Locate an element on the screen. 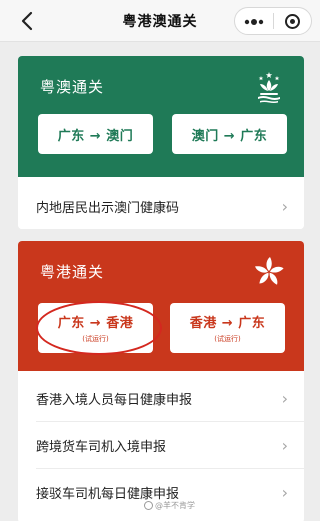 The height and width of the screenshot is (521, 320). annotation-highlight-circle is located at coordinates (99, 328).